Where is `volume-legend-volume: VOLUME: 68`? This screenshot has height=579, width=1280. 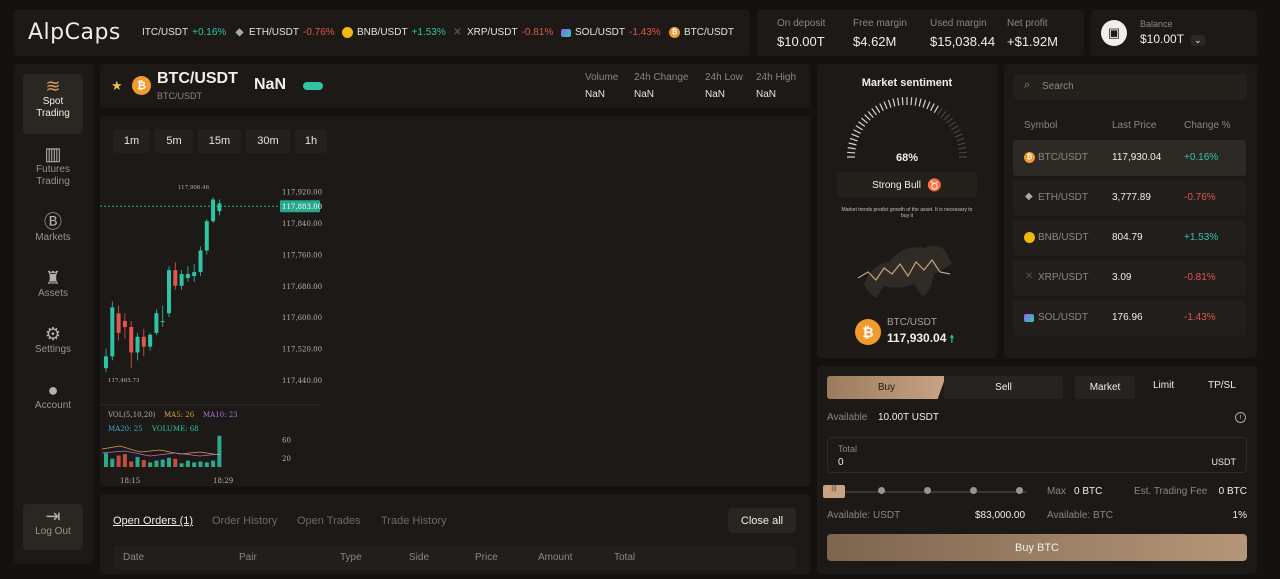 volume-legend-volume: VOLUME: 68 is located at coordinates (175, 429).